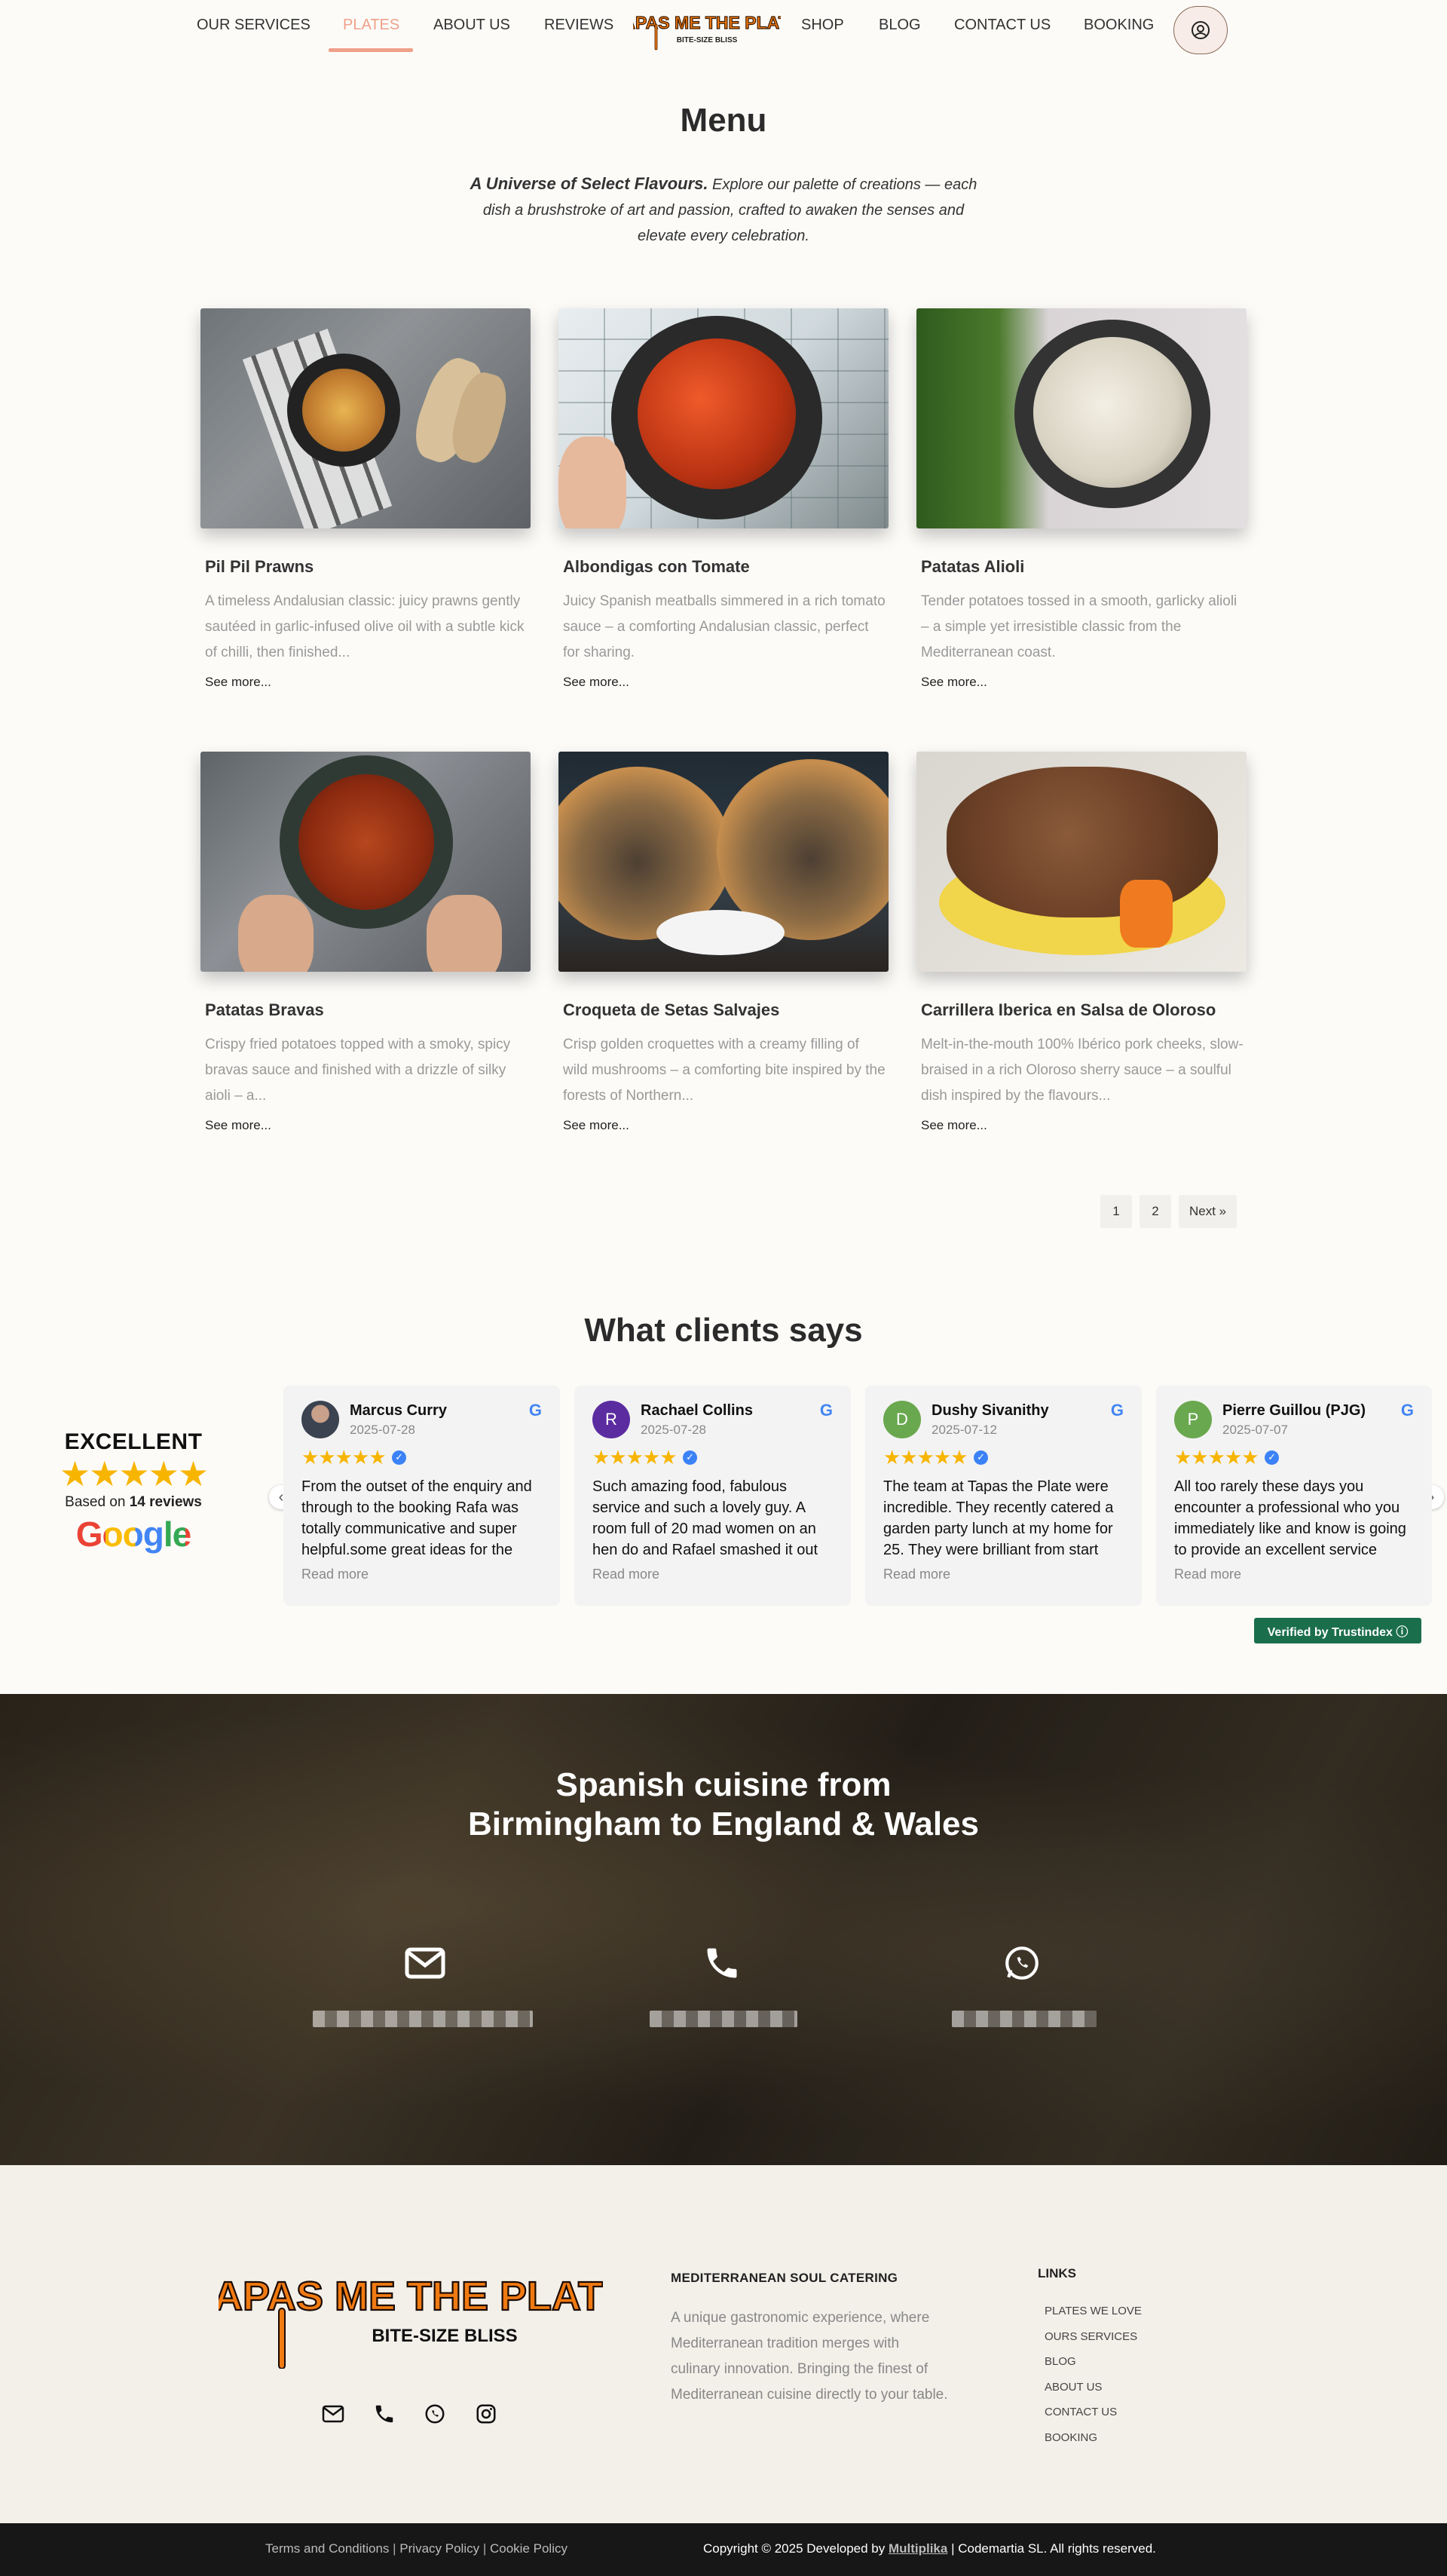  Describe the element at coordinates (900, 25) in the screenshot. I see `nav-blog: BLOG` at that location.